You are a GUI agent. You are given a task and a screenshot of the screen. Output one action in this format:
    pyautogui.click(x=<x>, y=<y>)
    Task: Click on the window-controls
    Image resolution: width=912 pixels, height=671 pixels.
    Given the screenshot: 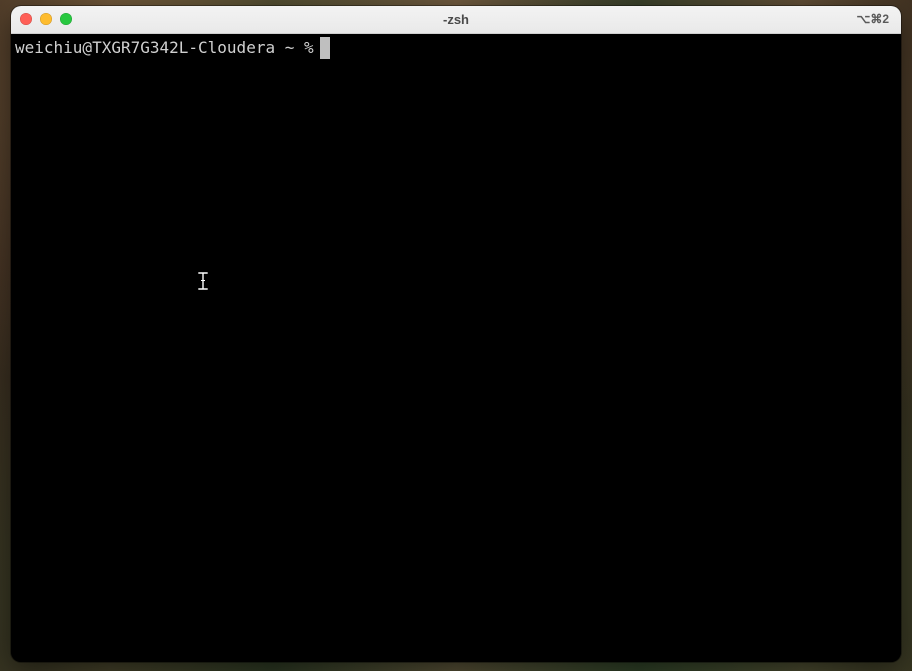 What is the action you would take?
    pyautogui.click(x=46, y=19)
    